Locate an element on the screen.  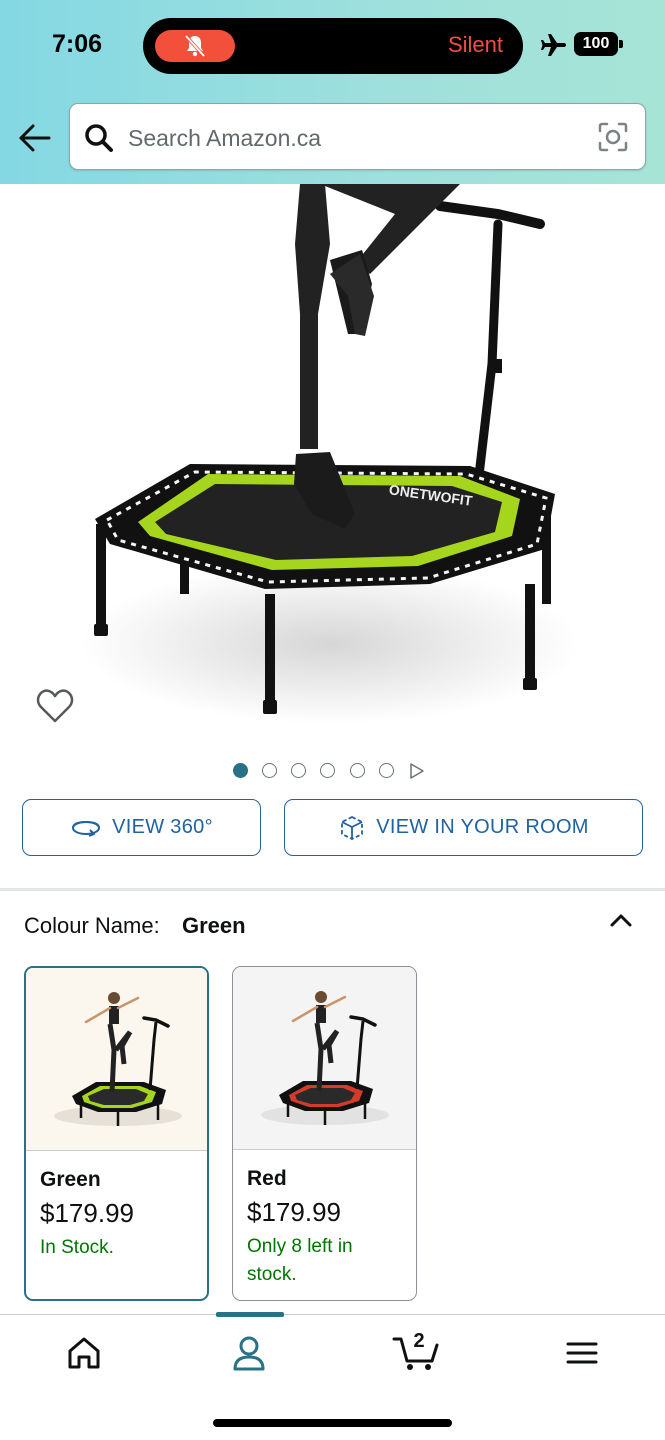
colour-option-red: Red $179.99 Only 8 left in stock. is located at coordinates (324, 1133).